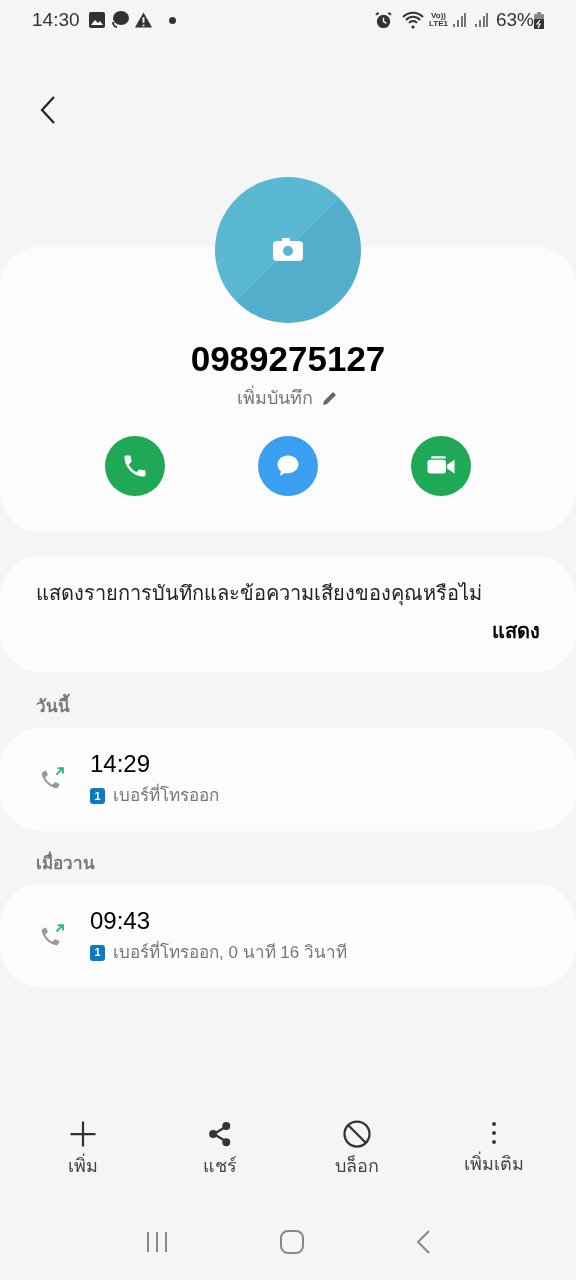  I want to click on call-detail: เบอร์ที่โทรออก, 0 นาที 16 วินาที, so click(230, 951).